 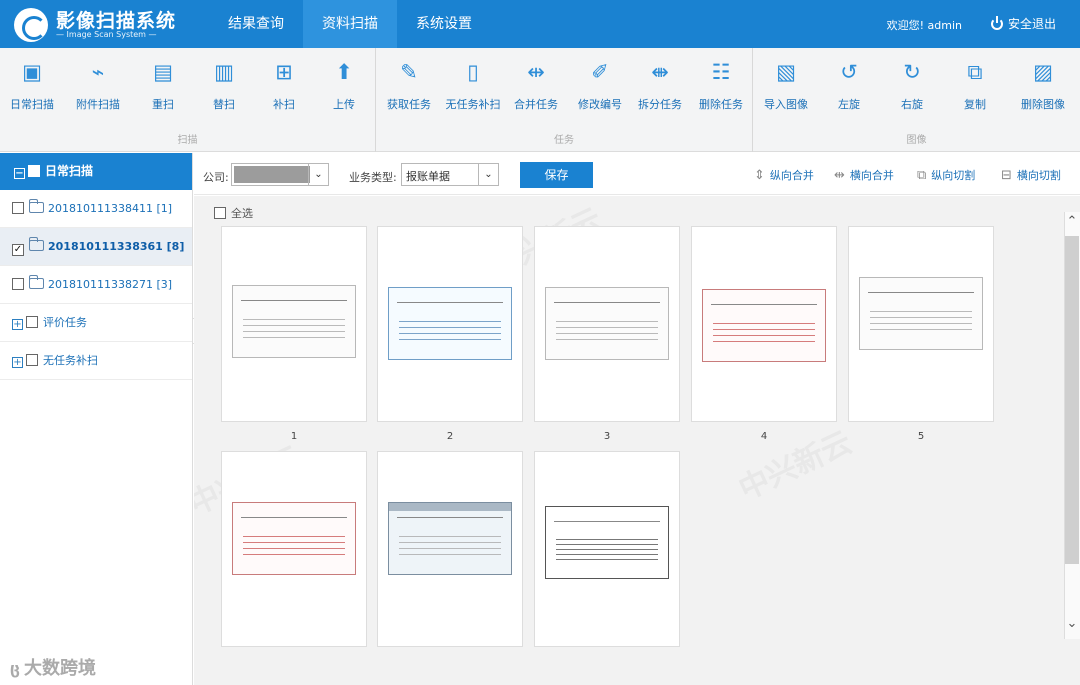 I want to click on tool-edit-button: ✎ 获取任务, so click(x=409, y=88).